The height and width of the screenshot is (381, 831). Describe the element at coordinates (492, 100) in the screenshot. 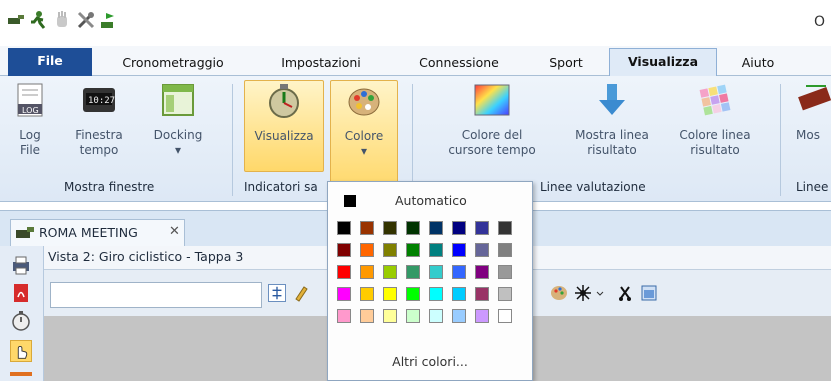

I see `gradient-color-icon` at that location.